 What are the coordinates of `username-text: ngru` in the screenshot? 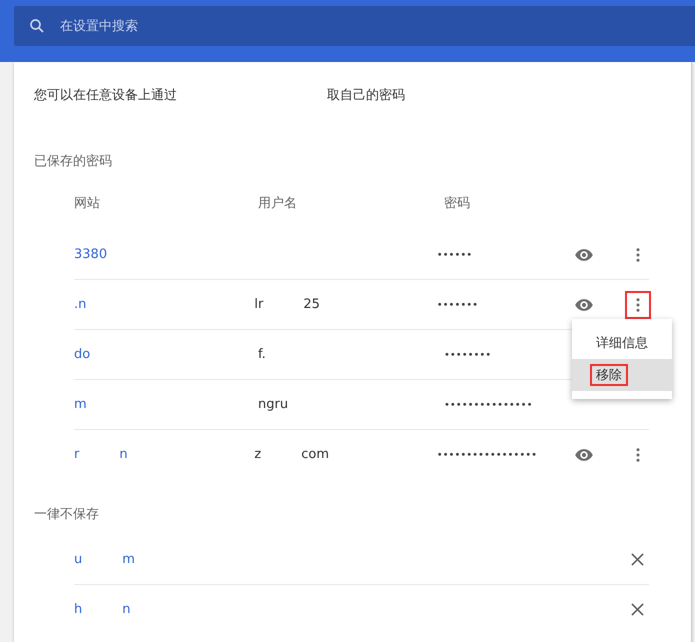 It's located at (273, 404).